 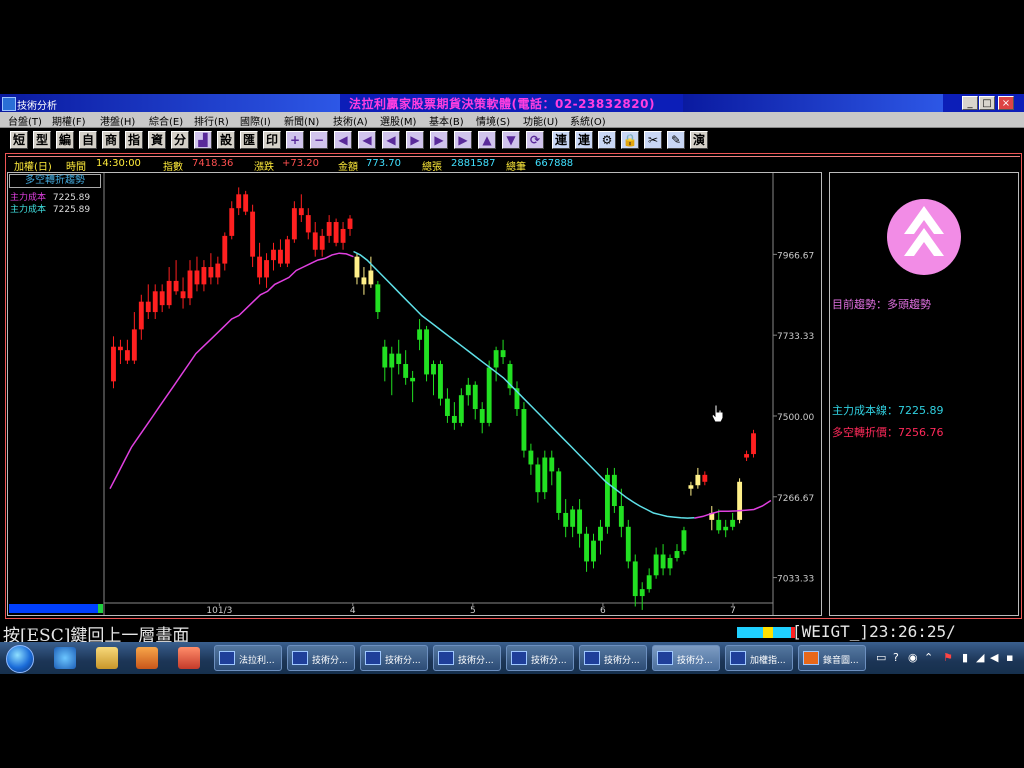 I want to click on toolbar-link-0: 連, so click(x=561, y=140).